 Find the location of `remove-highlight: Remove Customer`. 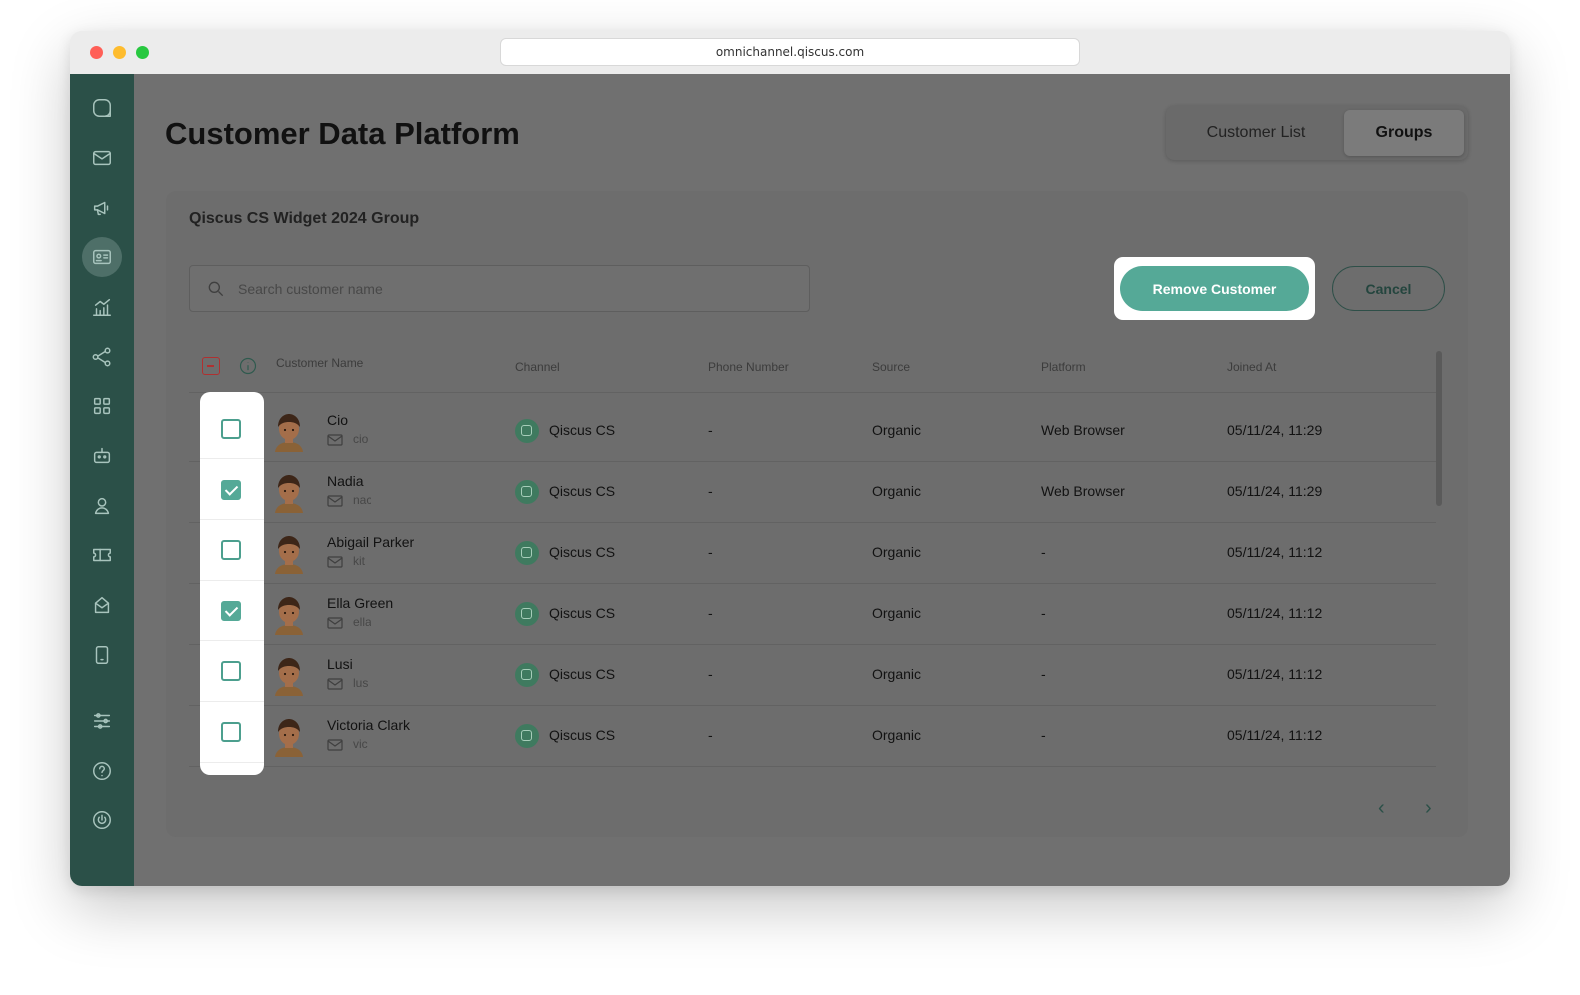

remove-highlight: Remove Customer is located at coordinates (1214, 288).